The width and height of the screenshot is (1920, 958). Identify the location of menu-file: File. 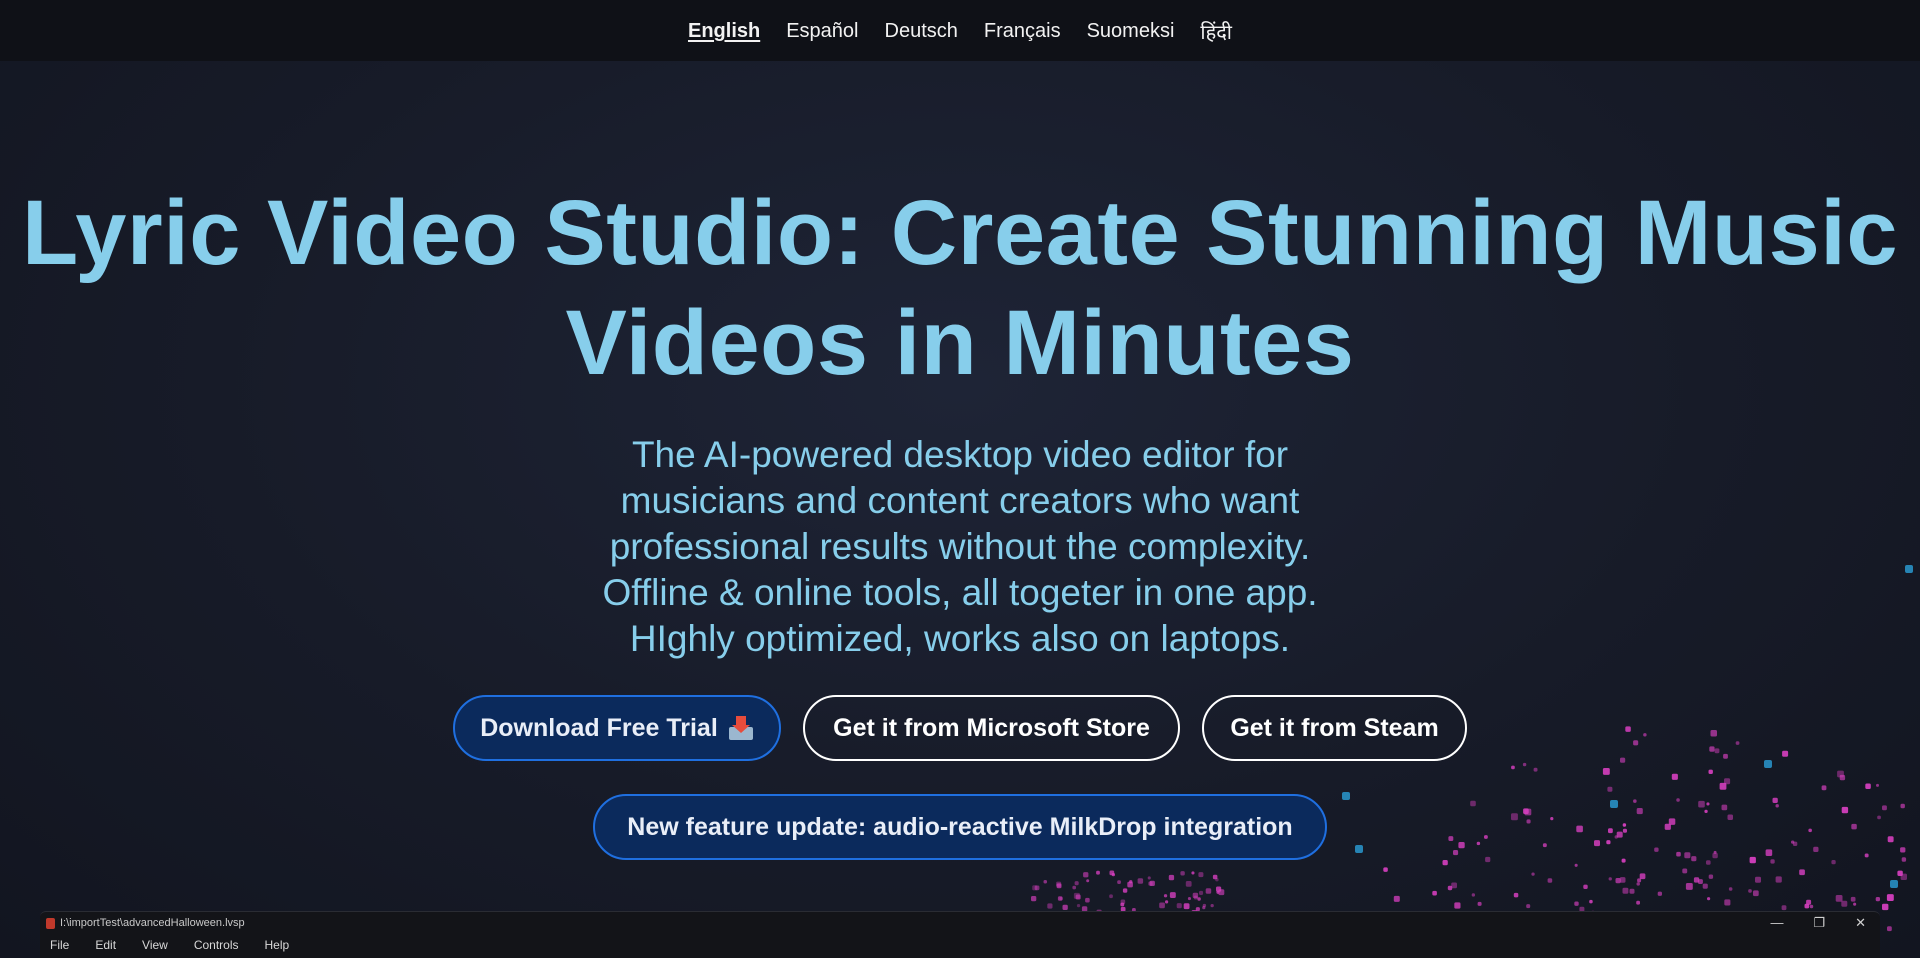
(59, 945).